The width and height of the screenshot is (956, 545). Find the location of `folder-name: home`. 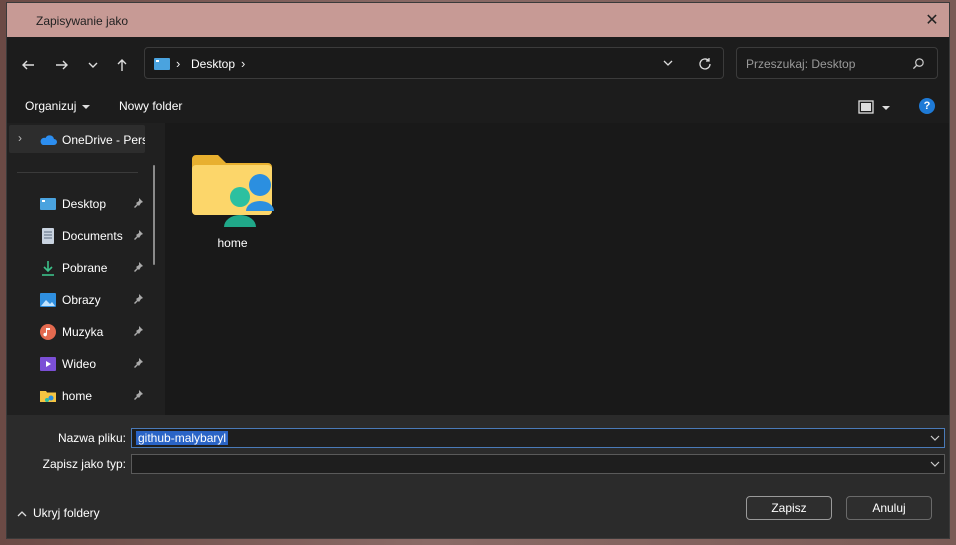

folder-name: home is located at coordinates (232, 243).